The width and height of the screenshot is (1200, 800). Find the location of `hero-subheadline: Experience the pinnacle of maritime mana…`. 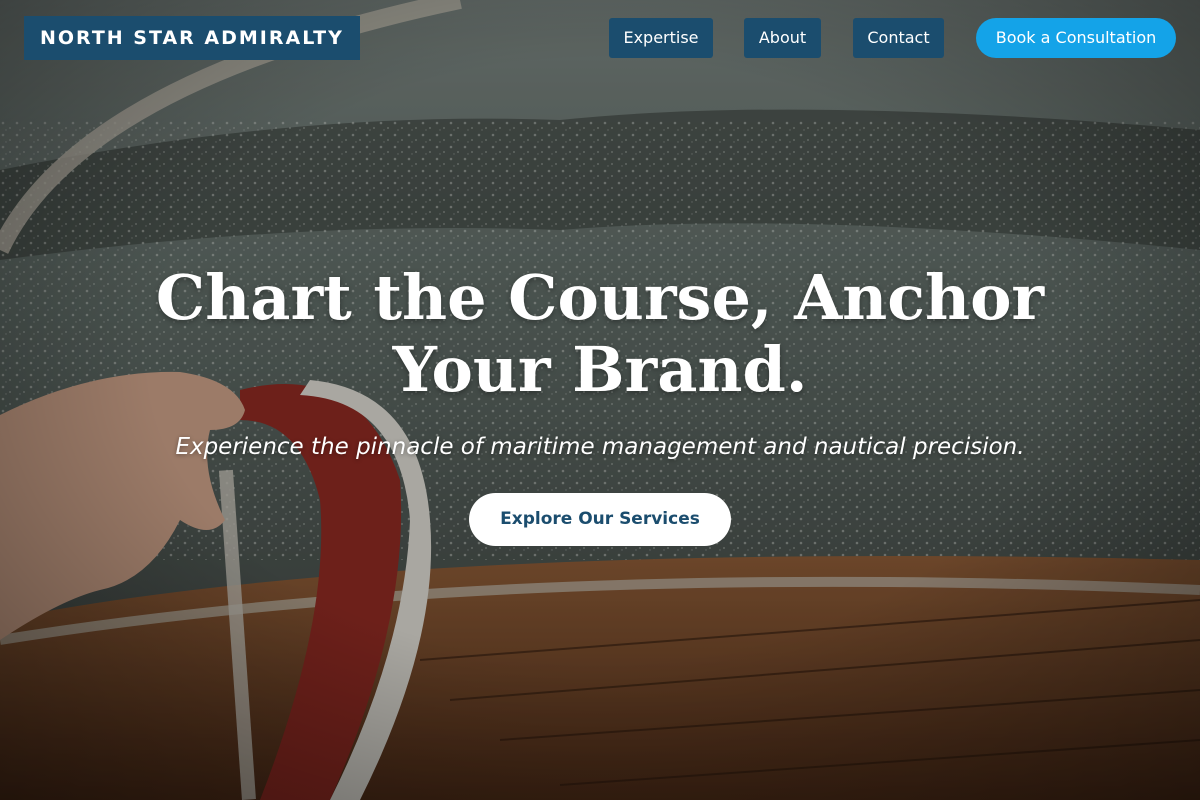

hero-subheadline: Experience the pinnacle of maritime mana… is located at coordinates (600, 447).